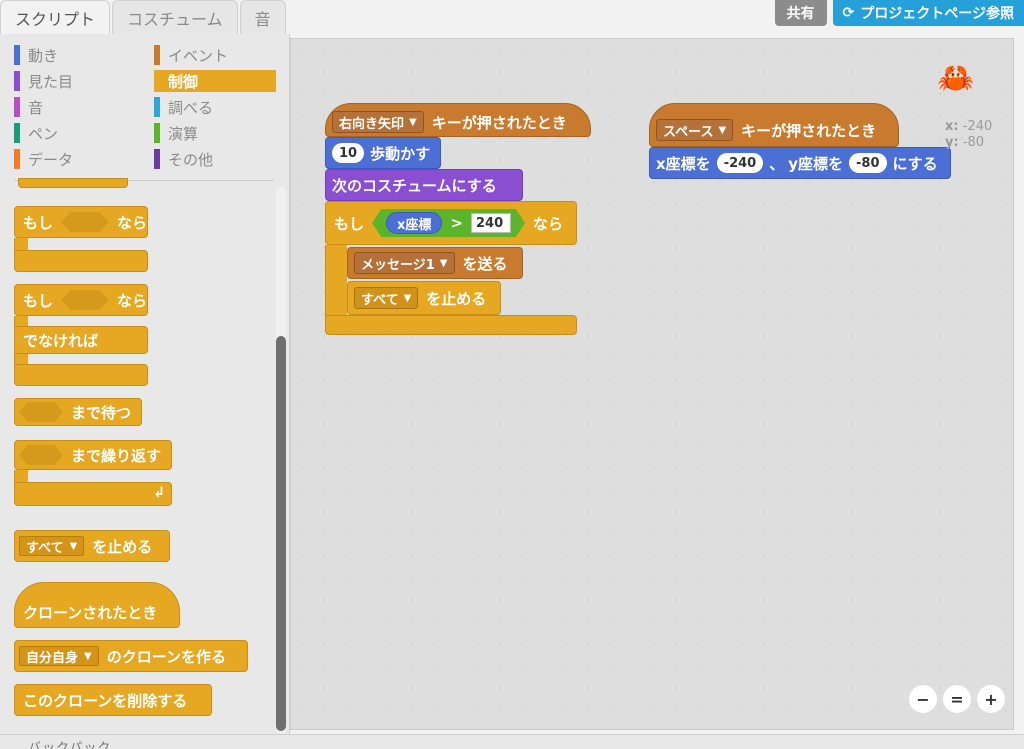  I want to click on steps-input: 10, so click(348, 153).